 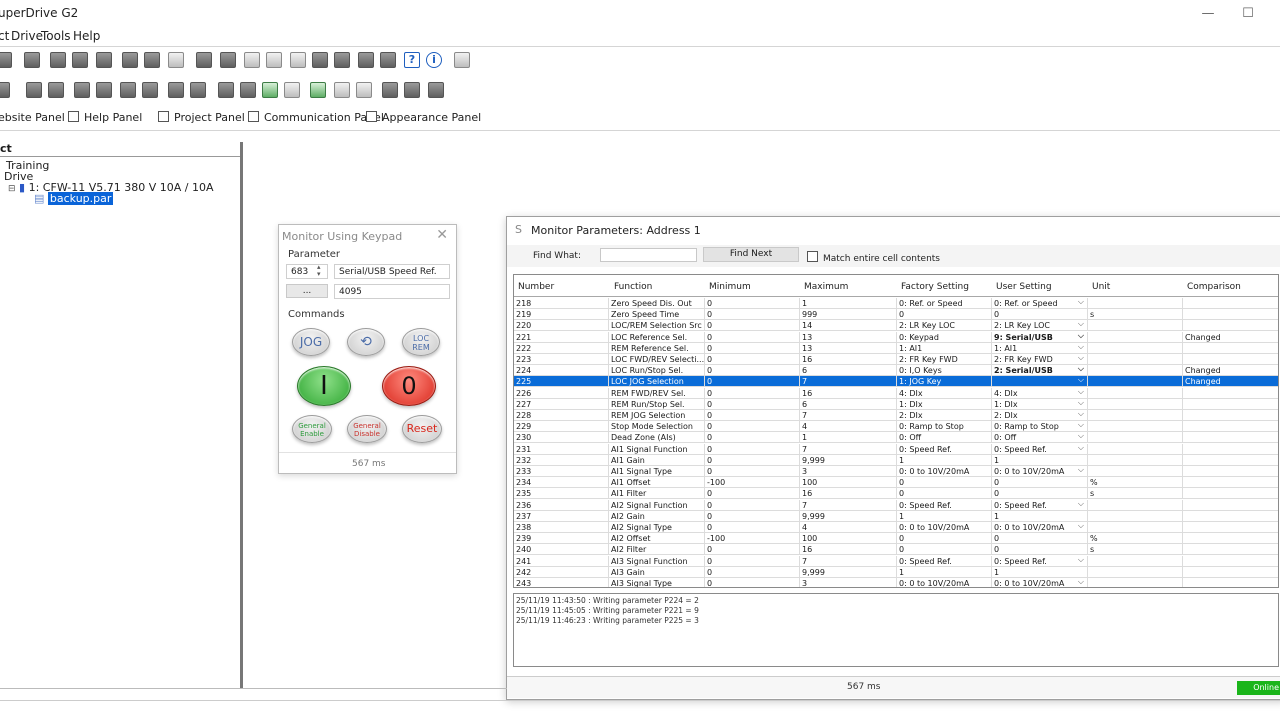 I want to click on expand-icon: ⊟, so click(x=12, y=189).